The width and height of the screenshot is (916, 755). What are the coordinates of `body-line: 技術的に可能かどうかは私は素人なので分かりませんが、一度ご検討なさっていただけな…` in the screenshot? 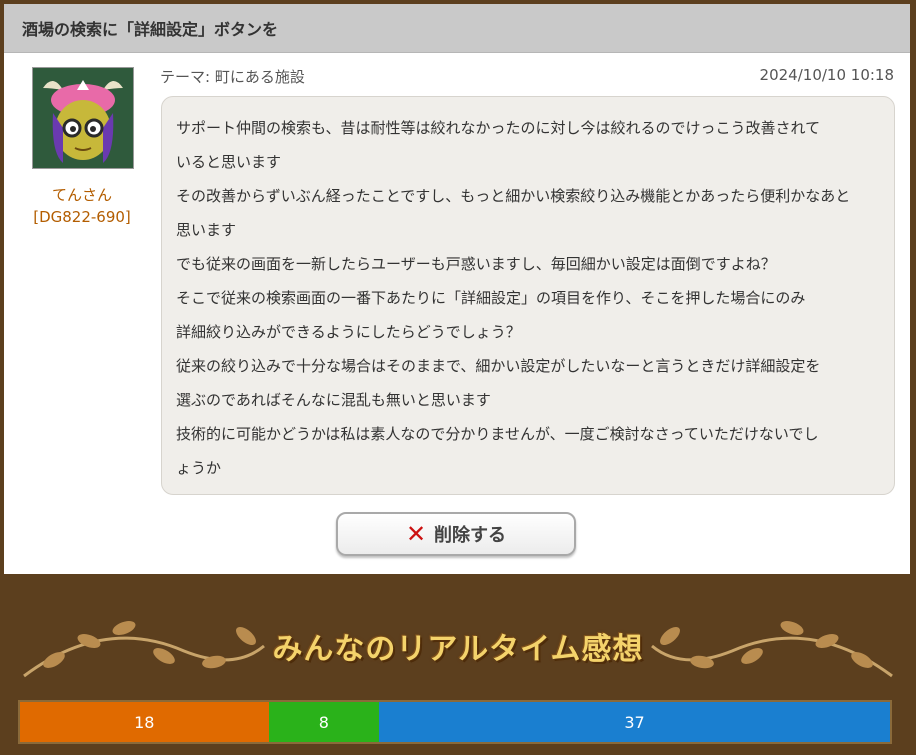 It's located at (497, 434).